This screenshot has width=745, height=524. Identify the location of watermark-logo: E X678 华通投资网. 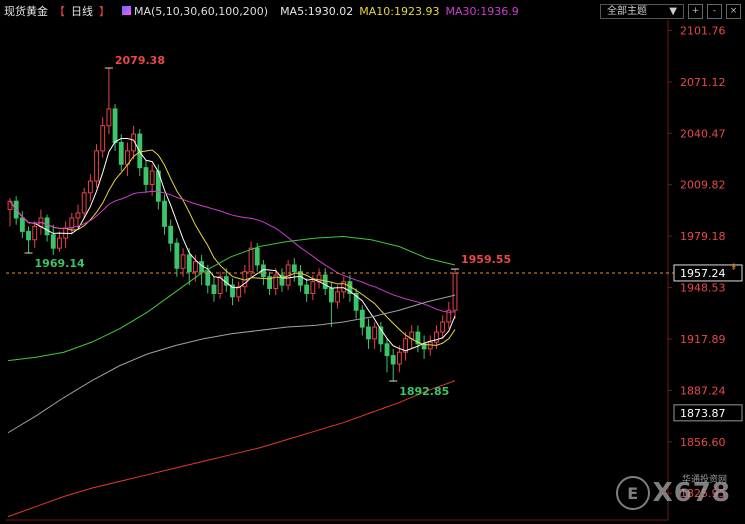
(673, 492).